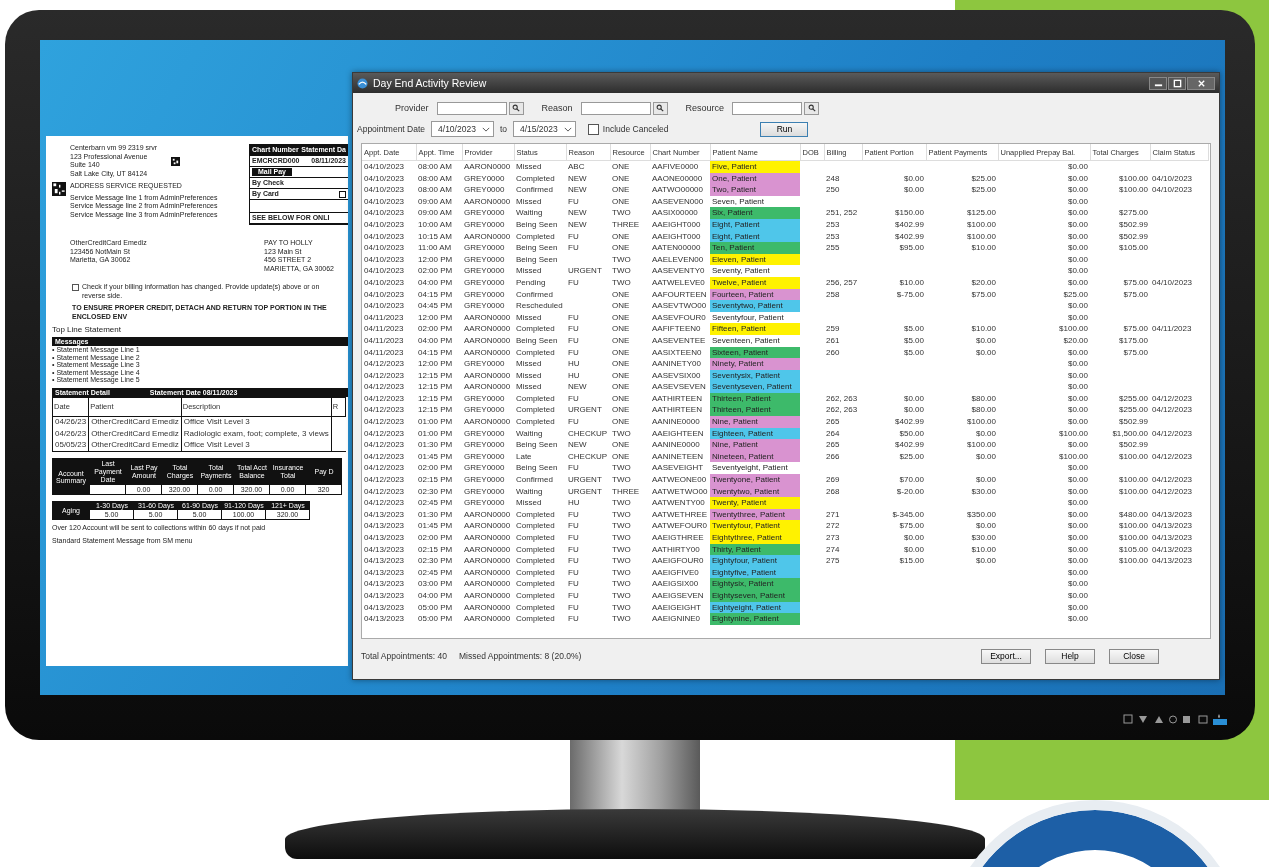 Image resolution: width=1269 pixels, height=867 pixels. I want to click on table-cell: AAELEVEN00, so click(680, 259).